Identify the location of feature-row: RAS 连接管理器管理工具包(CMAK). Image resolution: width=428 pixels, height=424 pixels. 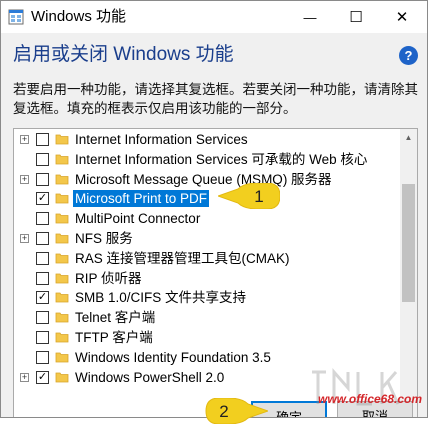
(206, 258).